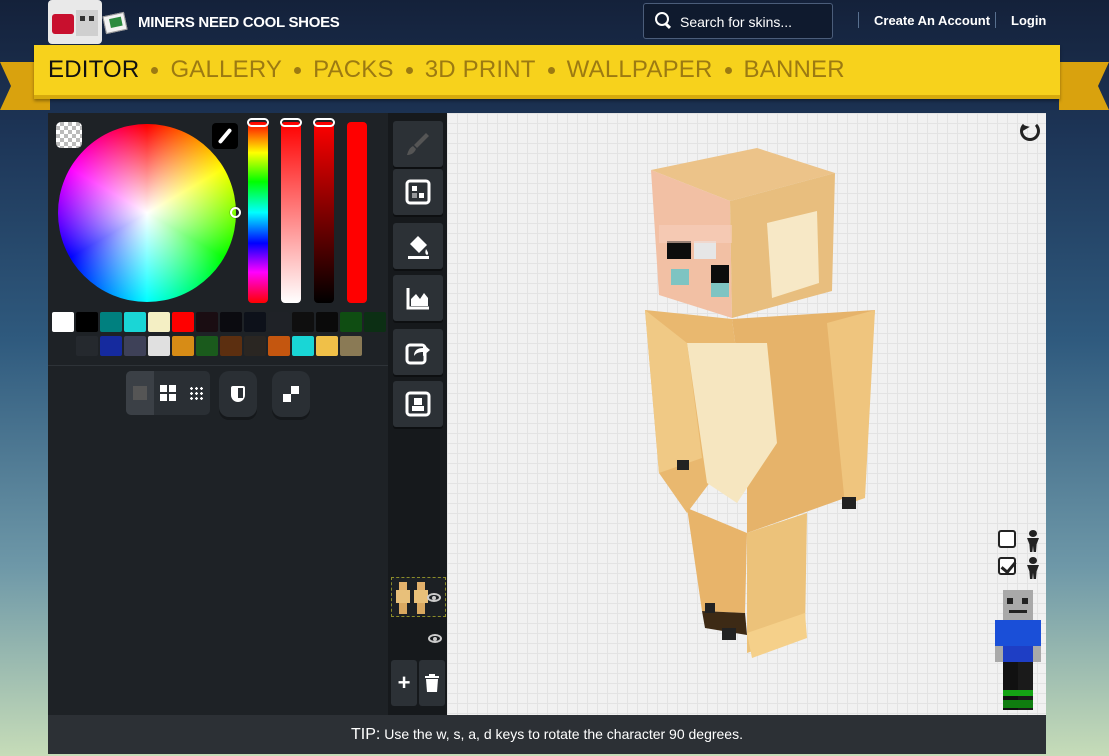  Describe the element at coordinates (794, 70) in the screenshot. I see `nav-banner: BANNER` at that location.